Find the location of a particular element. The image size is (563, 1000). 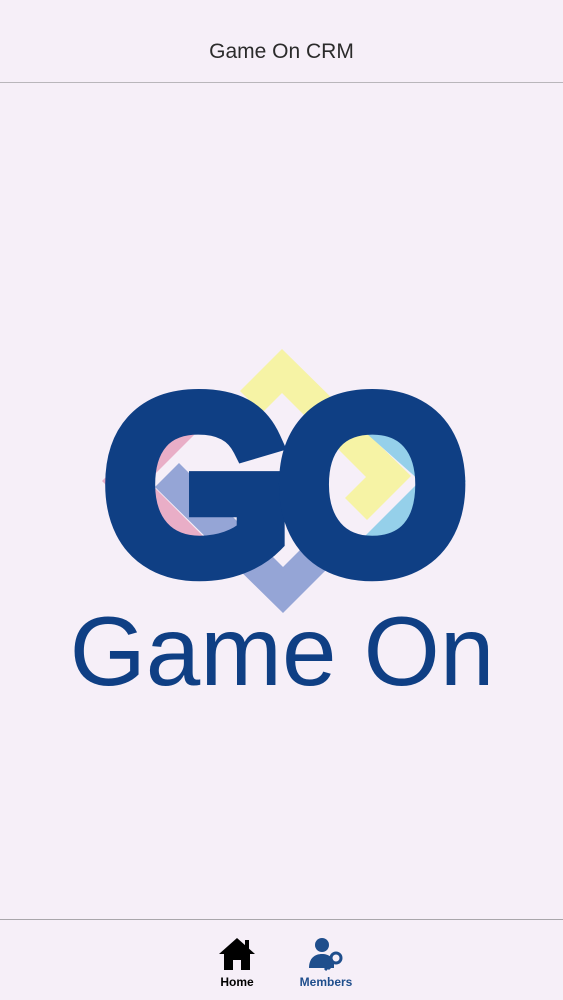

tab-members: Members is located at coordinates (326, 966).